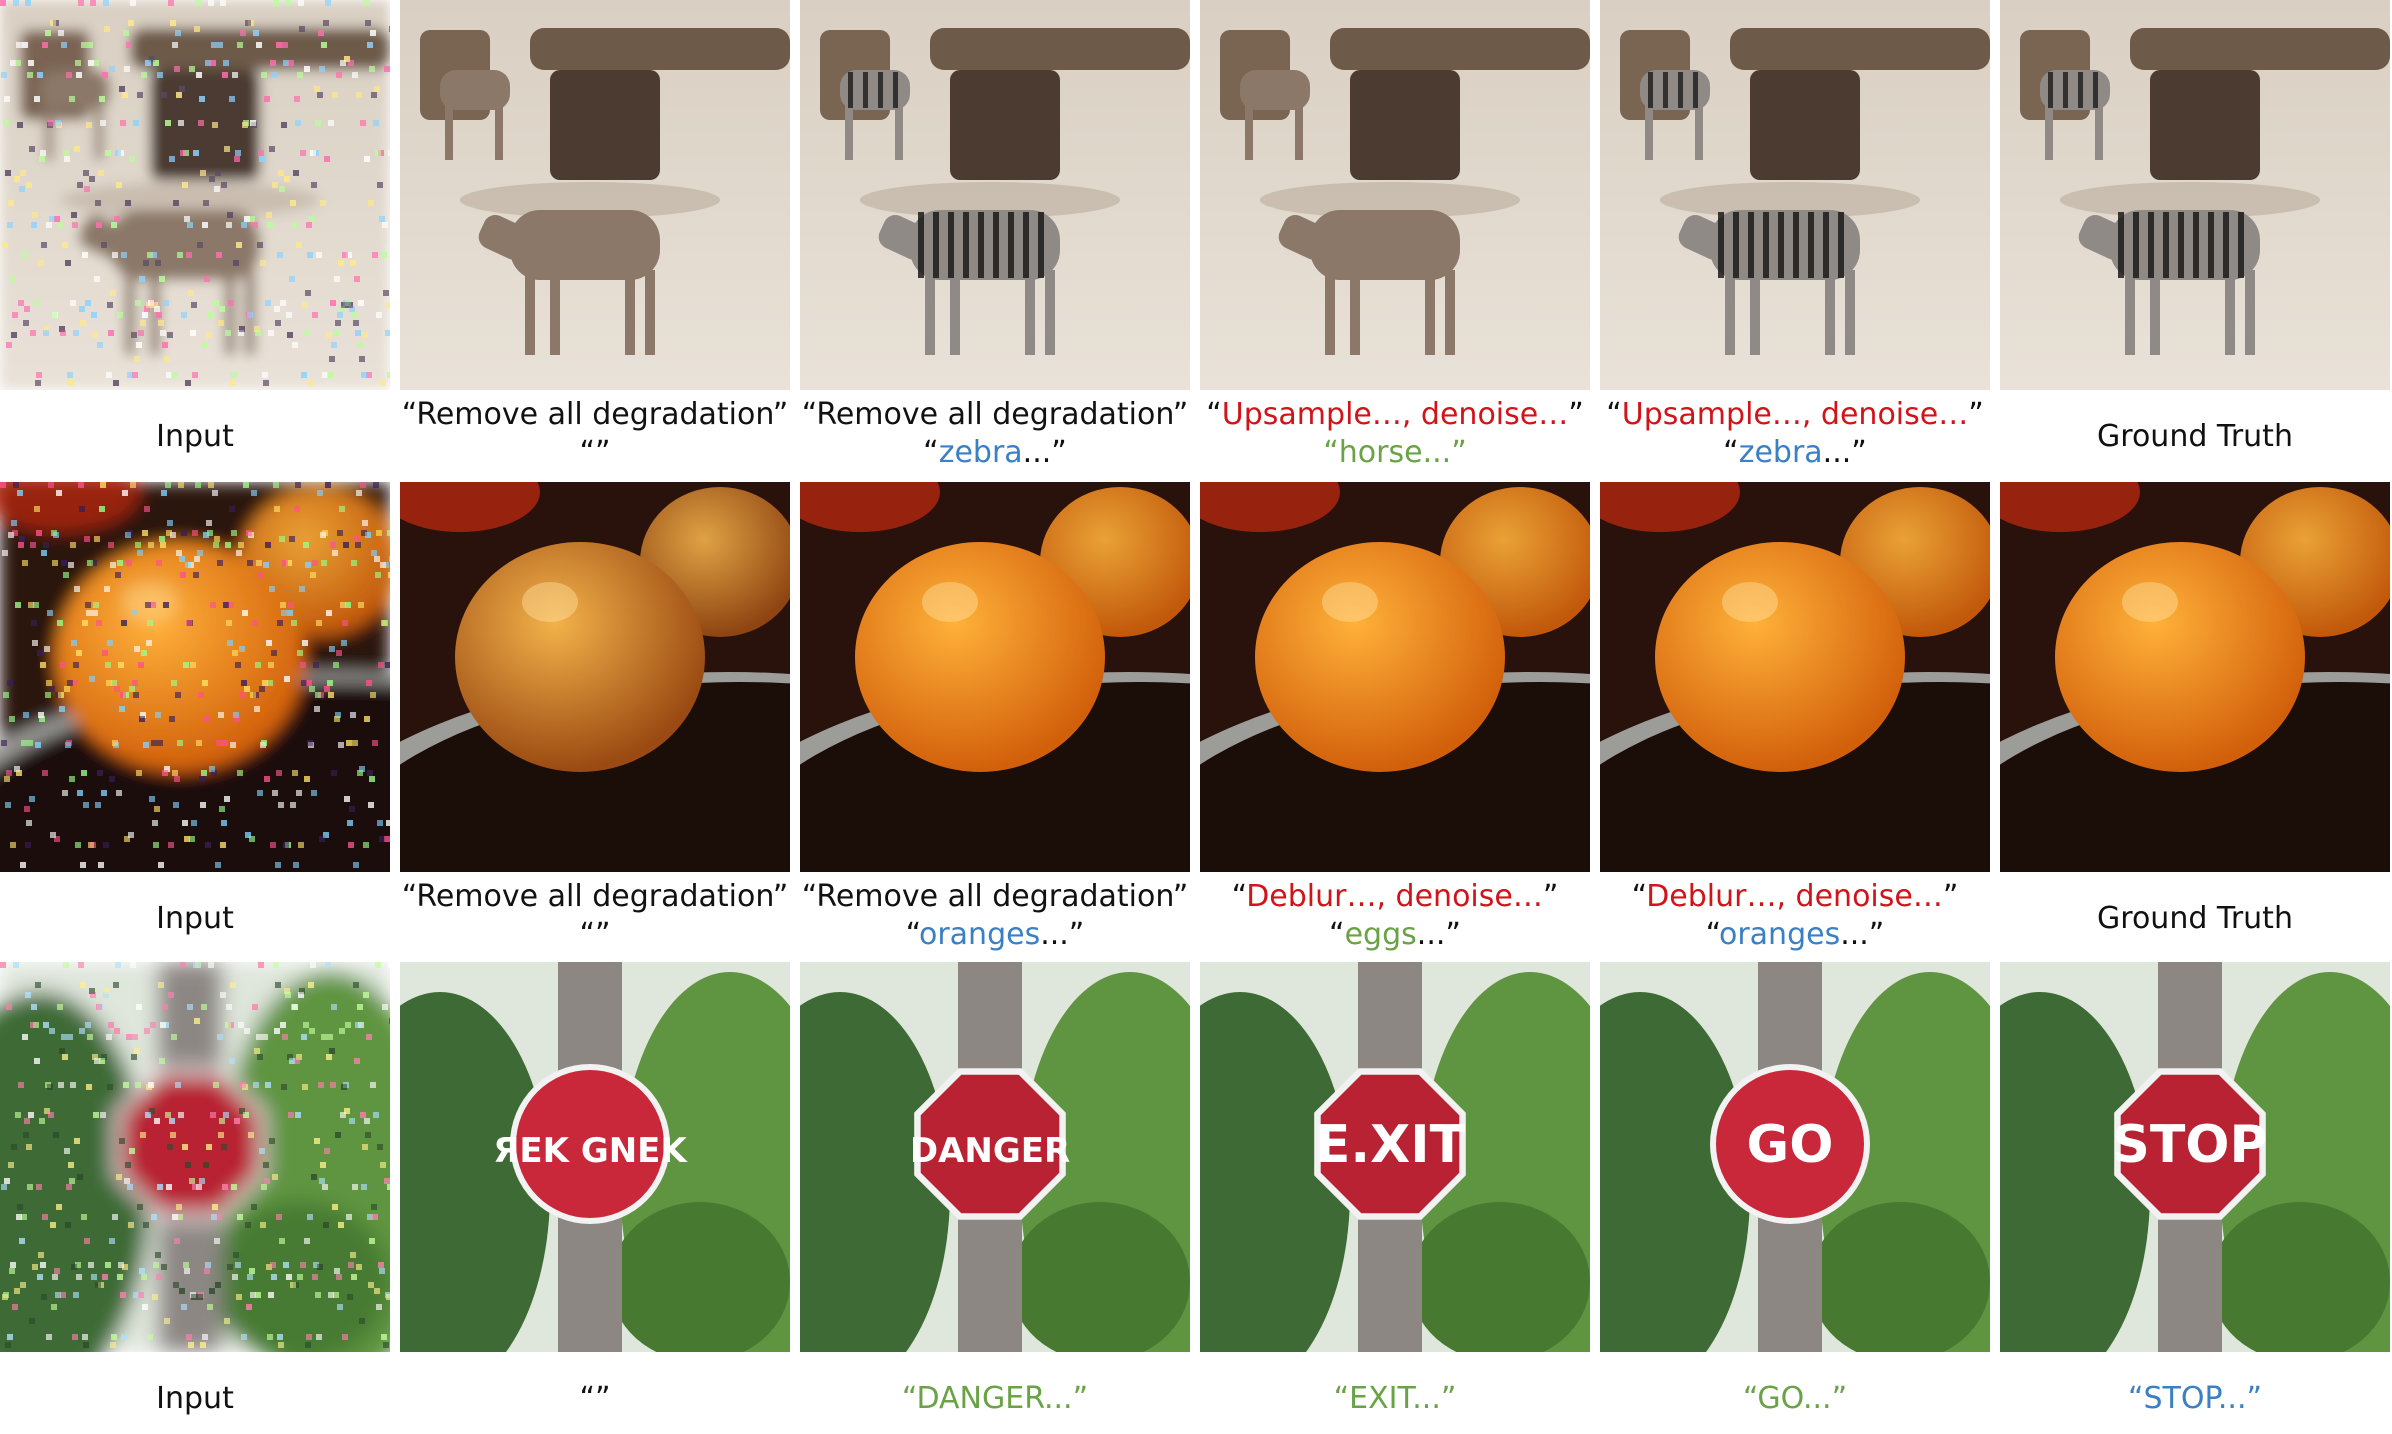  I want to click on cell-oranges-input: Input, so click(195, 717).